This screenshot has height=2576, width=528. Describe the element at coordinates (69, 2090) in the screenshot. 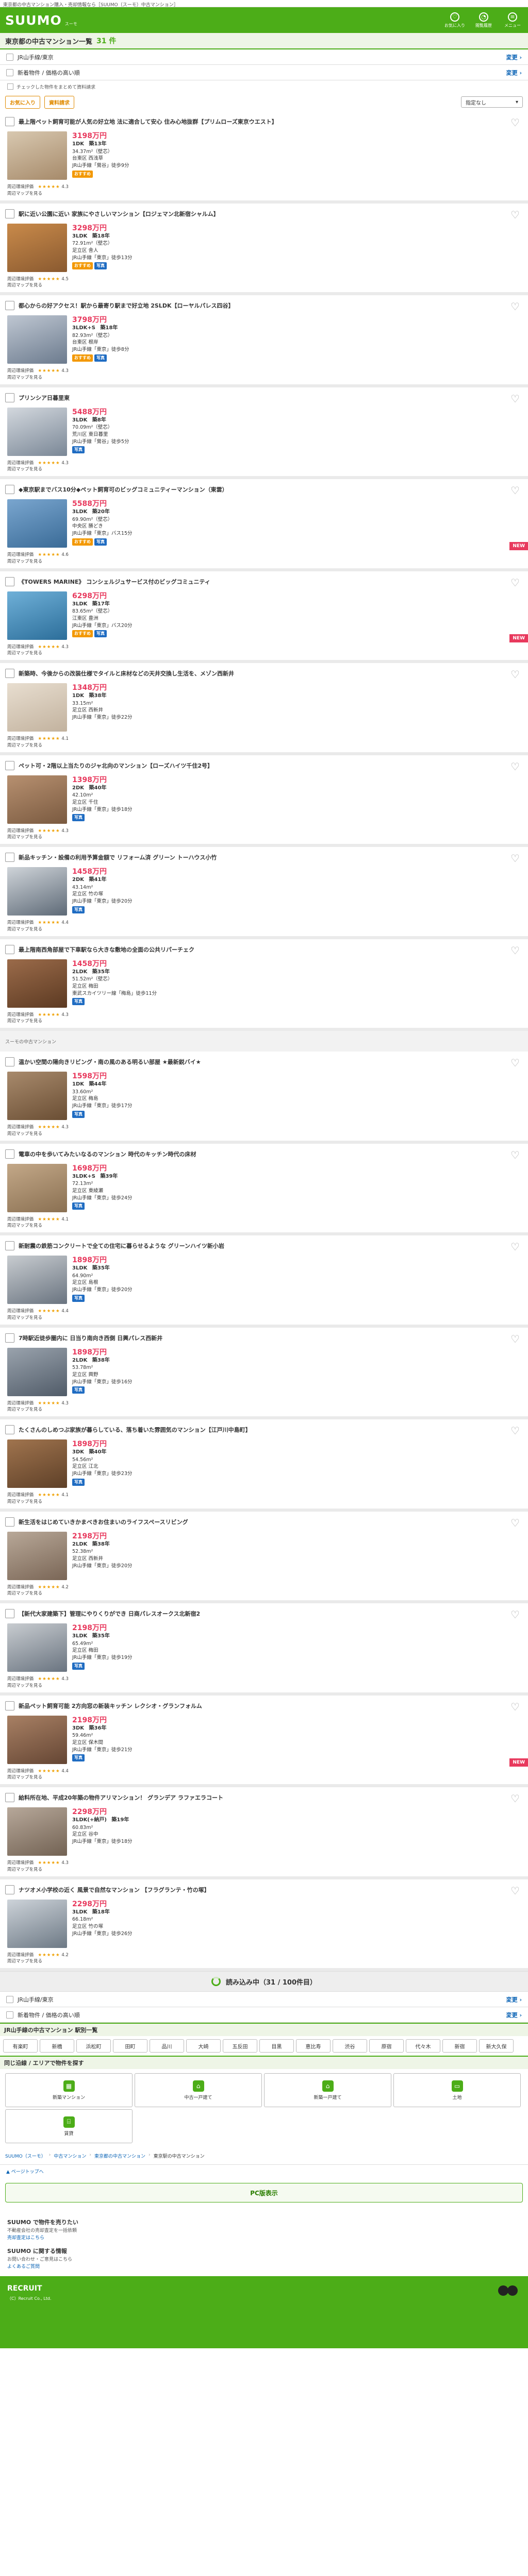

I see `category-link: ▦ 新築マンション` at that location.